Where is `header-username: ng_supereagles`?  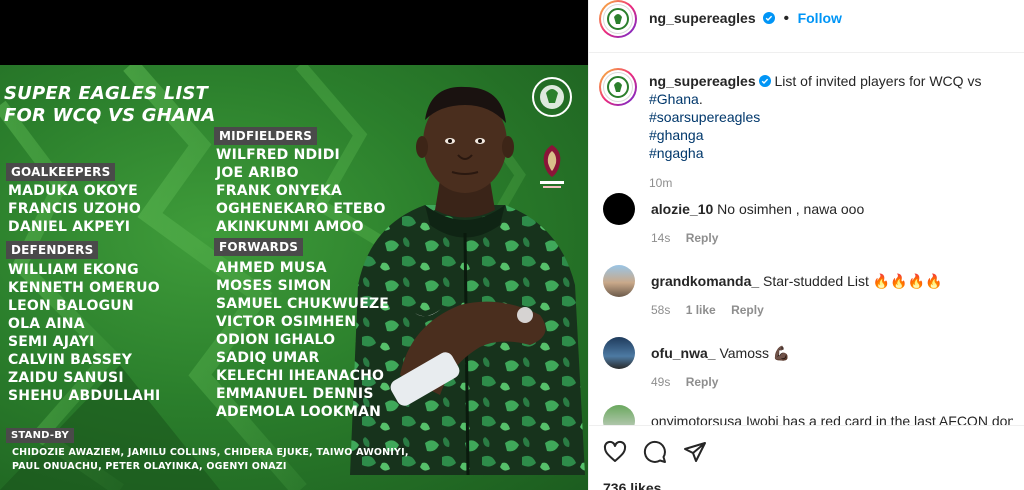 header-username: ng_supereagles is located at coordinates (702, 18).